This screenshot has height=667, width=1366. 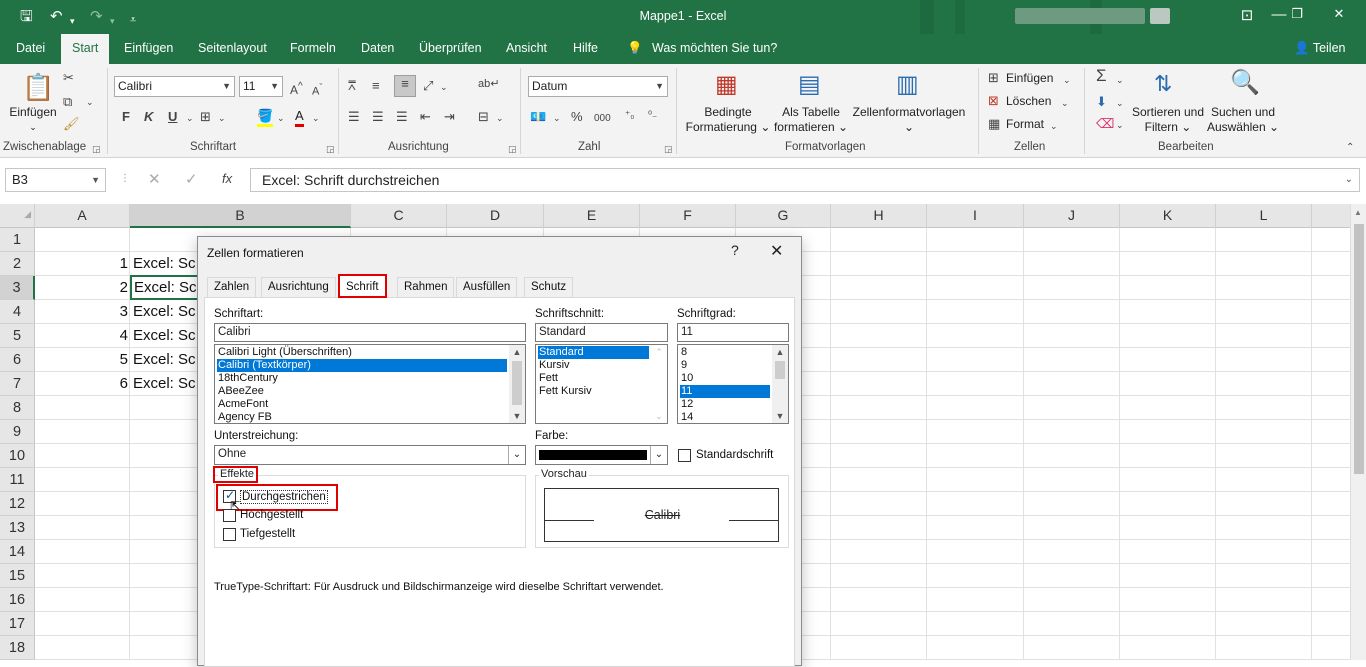 I want to click on list-item: 12, so click(x=686, y=404).